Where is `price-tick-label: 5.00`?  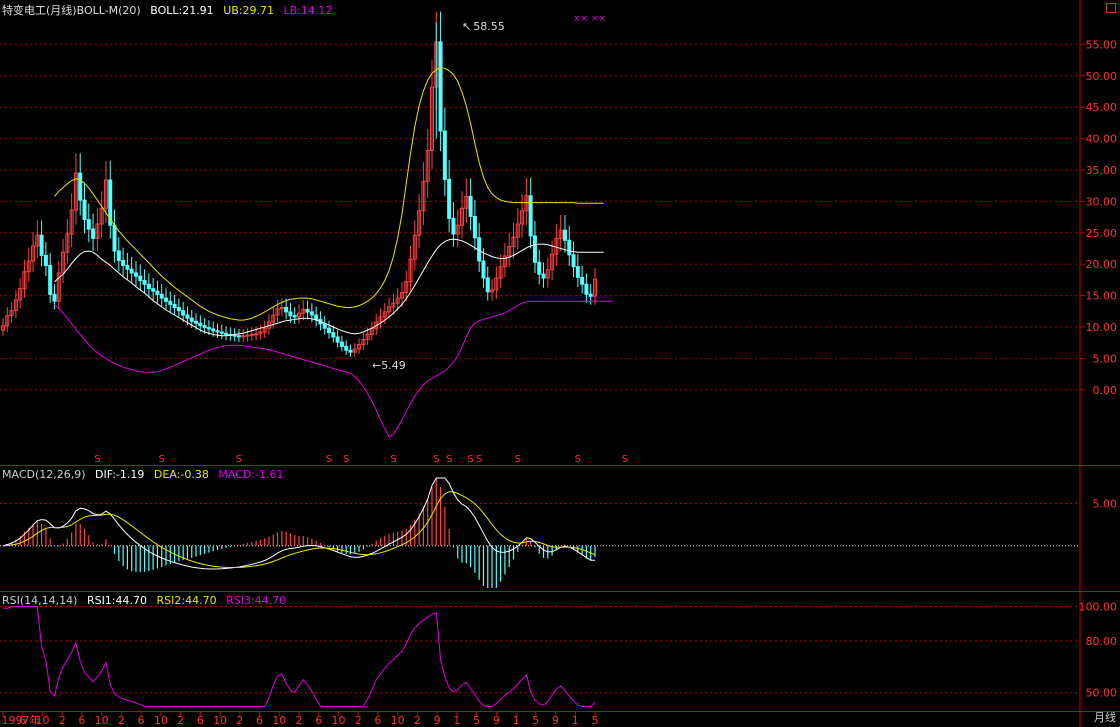 price-tick-label: 5.00 is located at coordinates (1105, 358).